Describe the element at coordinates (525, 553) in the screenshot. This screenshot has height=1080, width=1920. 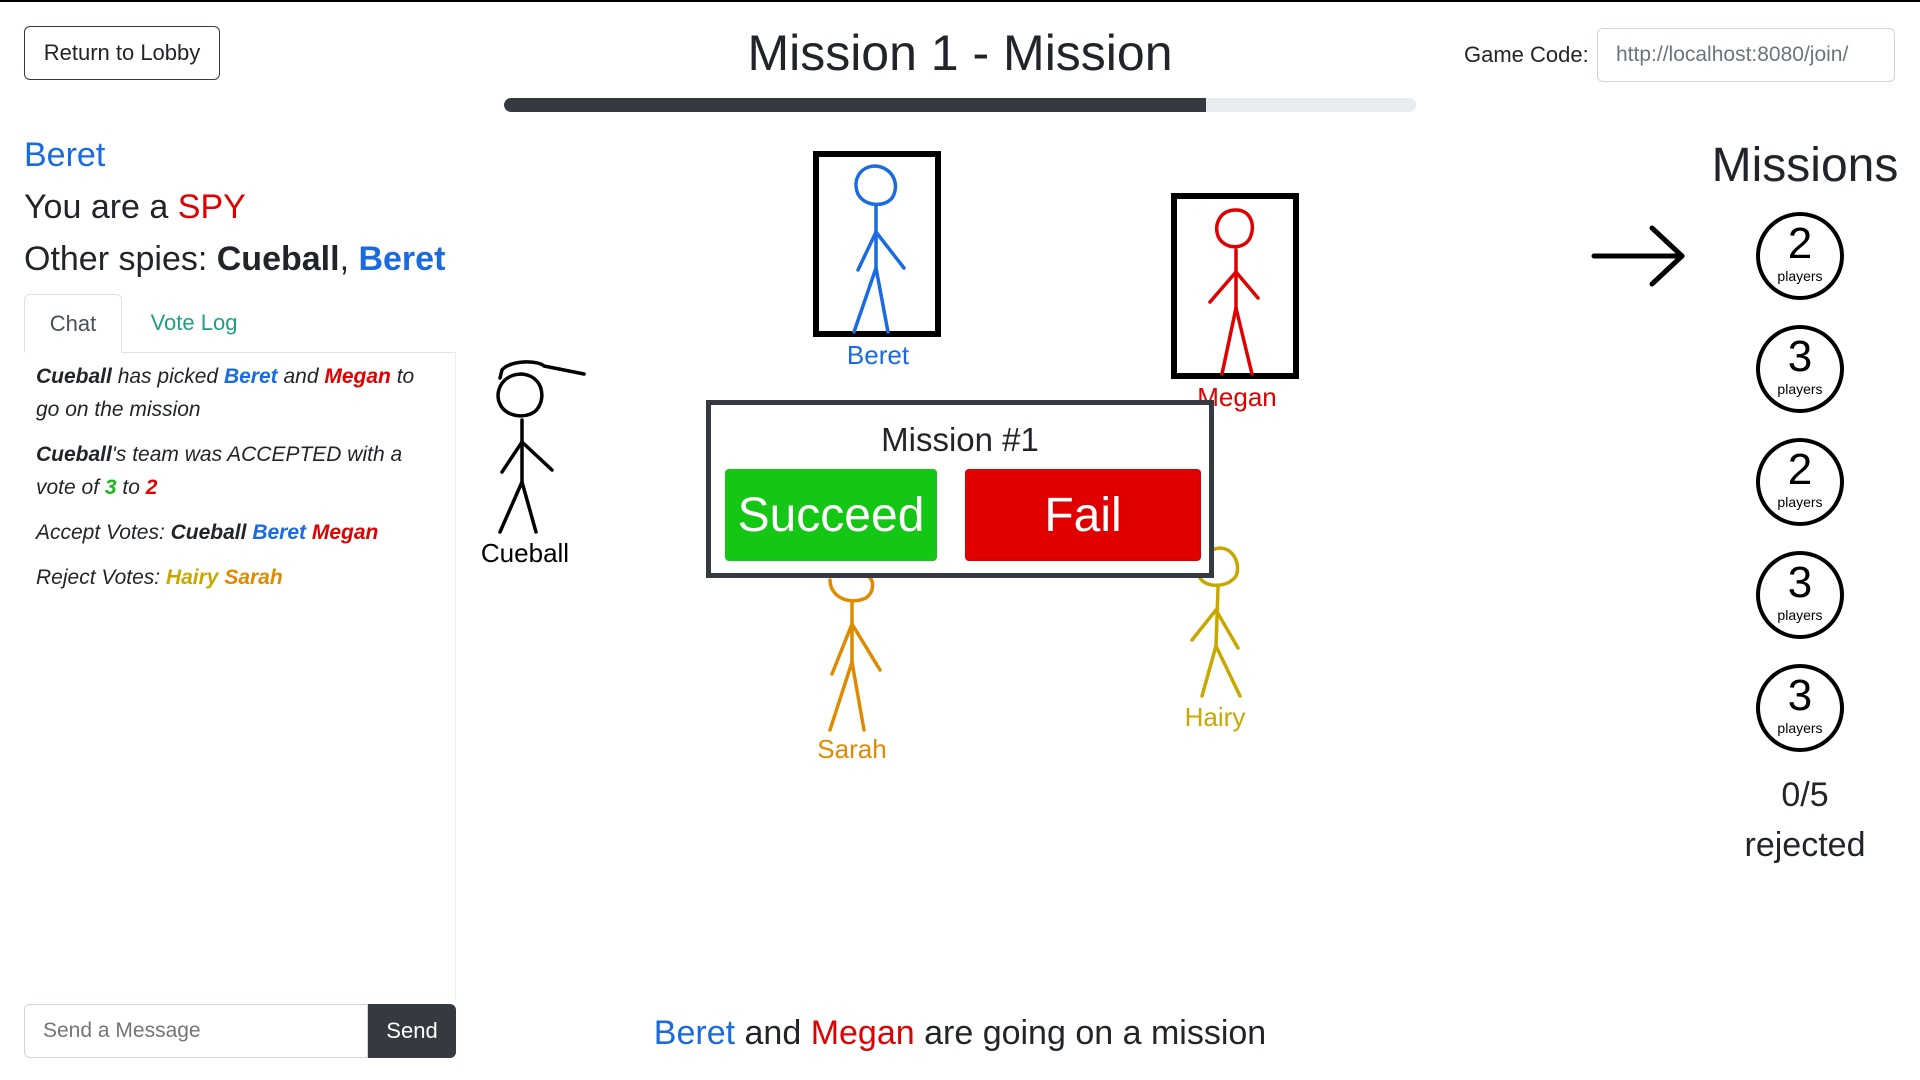
I see `player-label-cueball: Cueball` at that location.